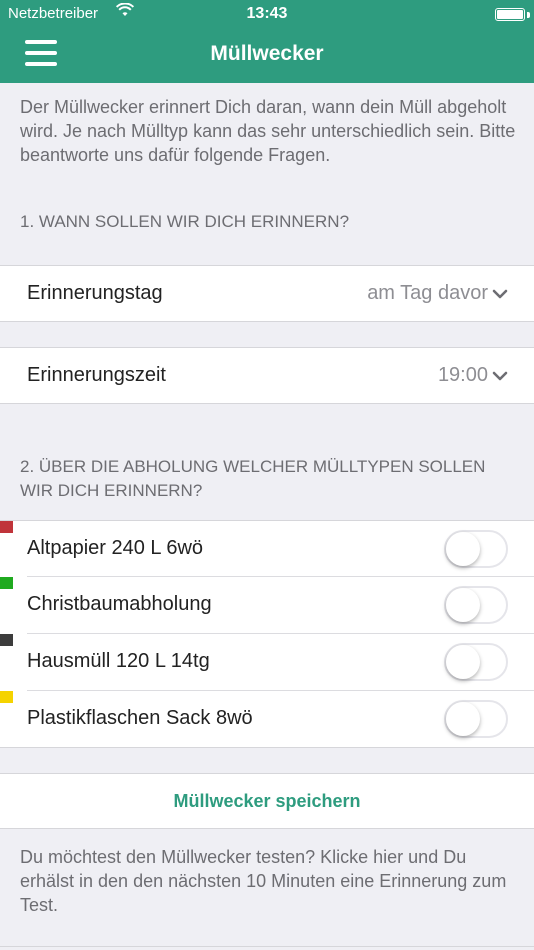  I want to click on status-bar: Netzbetreiber 13:43, so click(267, 14).